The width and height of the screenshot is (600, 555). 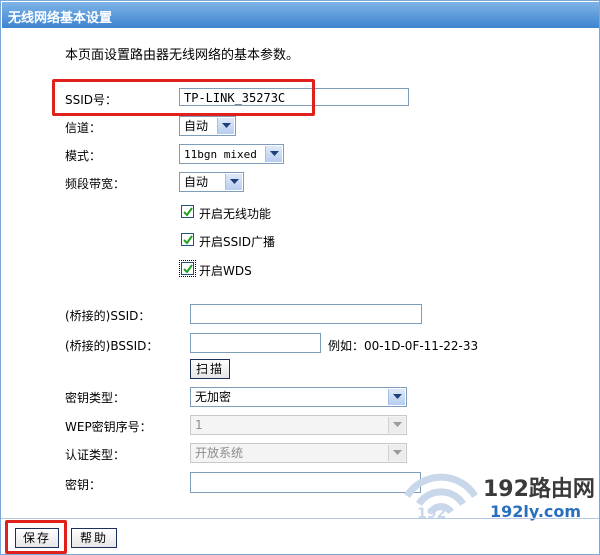 What do you see at coordinates (300, 15) in the screenshot?
I see `title-bar: 无线网络基本设置` at bounding box center [300, 15].